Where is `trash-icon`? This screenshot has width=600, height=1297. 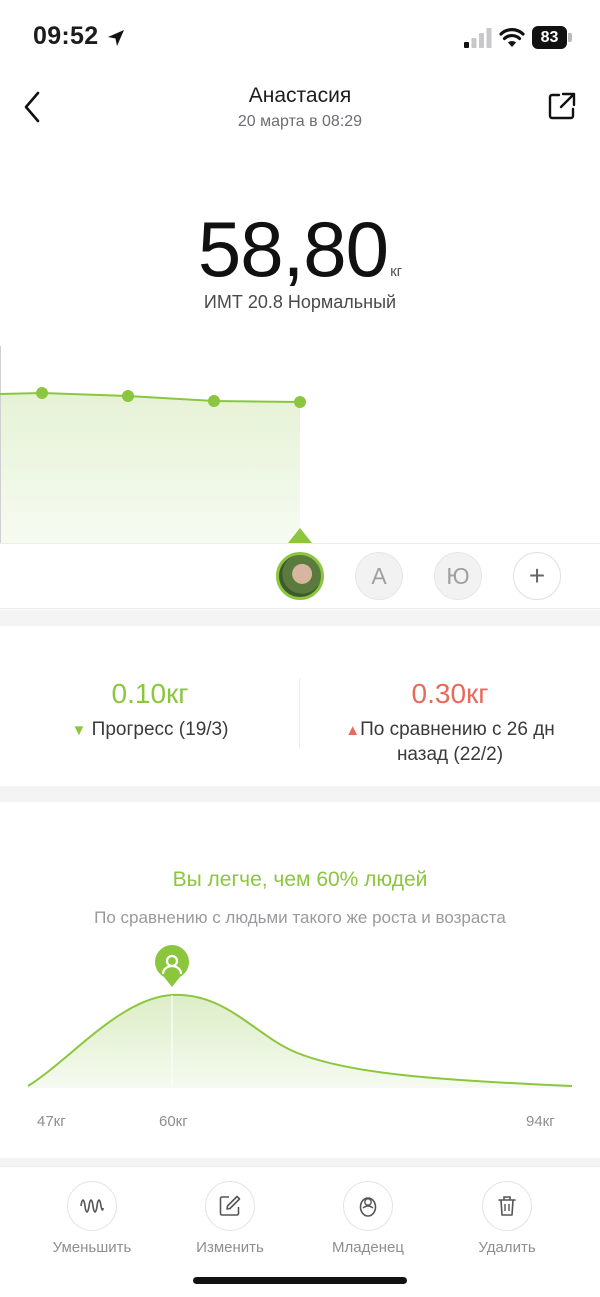 trash-icon is located at coordinates (507, 1206).